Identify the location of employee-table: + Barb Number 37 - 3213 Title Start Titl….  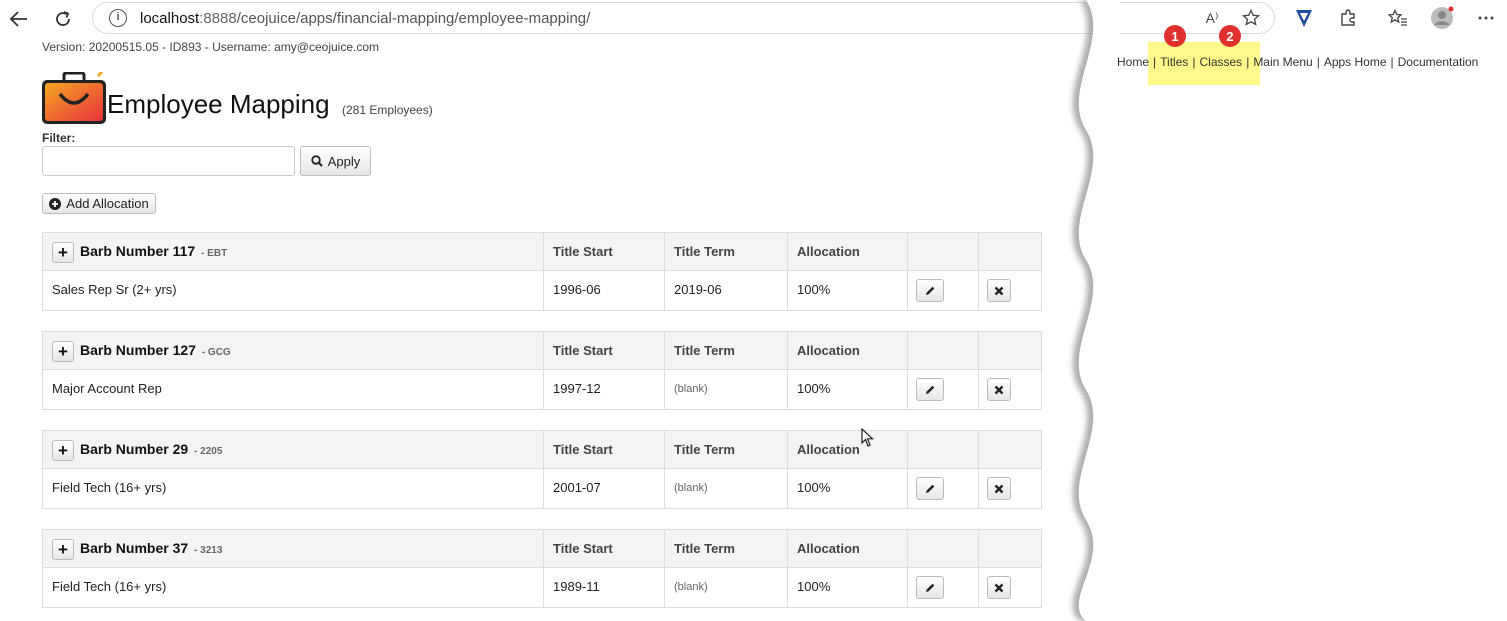
(542, 568).